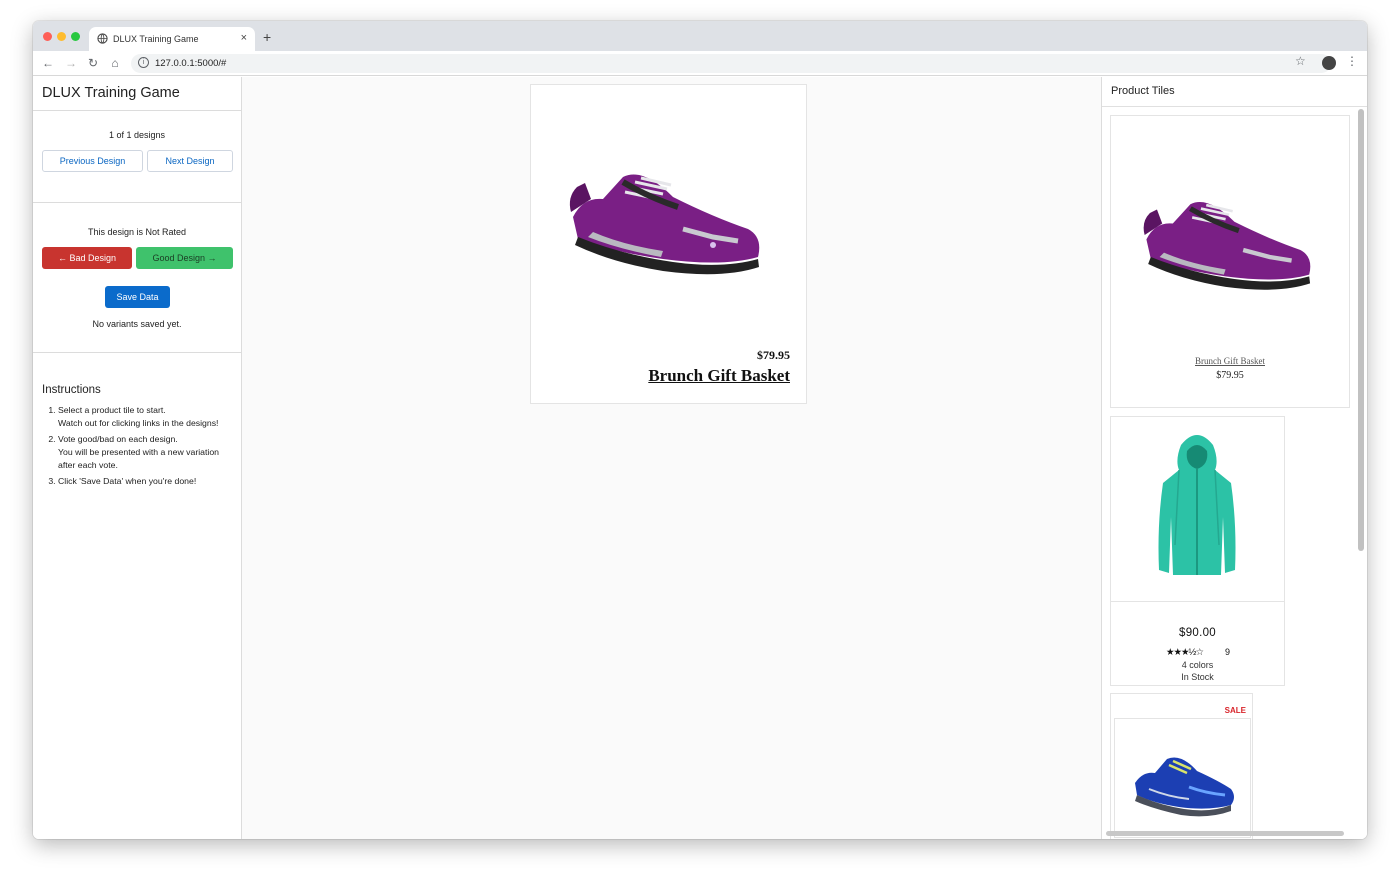 This screenshot has height=885, width=1400. What do you see at coordinates (1225, 833) in the screenshot?
I see `horizontal-scrollbar` at bounding box center [1225, 833].